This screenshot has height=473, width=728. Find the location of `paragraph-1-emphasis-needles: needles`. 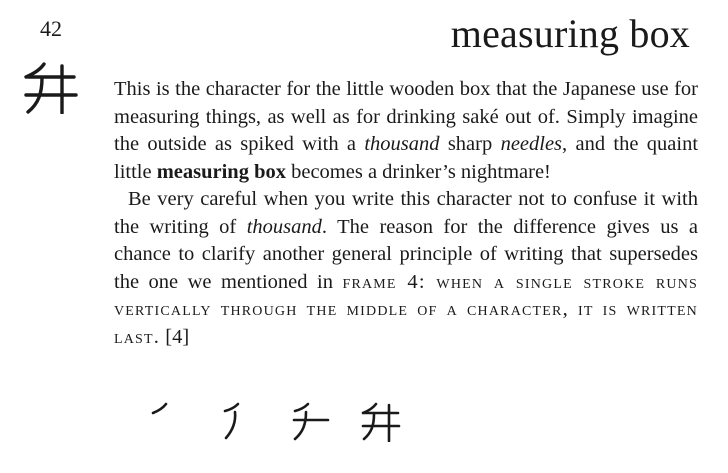

paragraph-1-emphasis-needles: needles is located at coordinates (531, 144).